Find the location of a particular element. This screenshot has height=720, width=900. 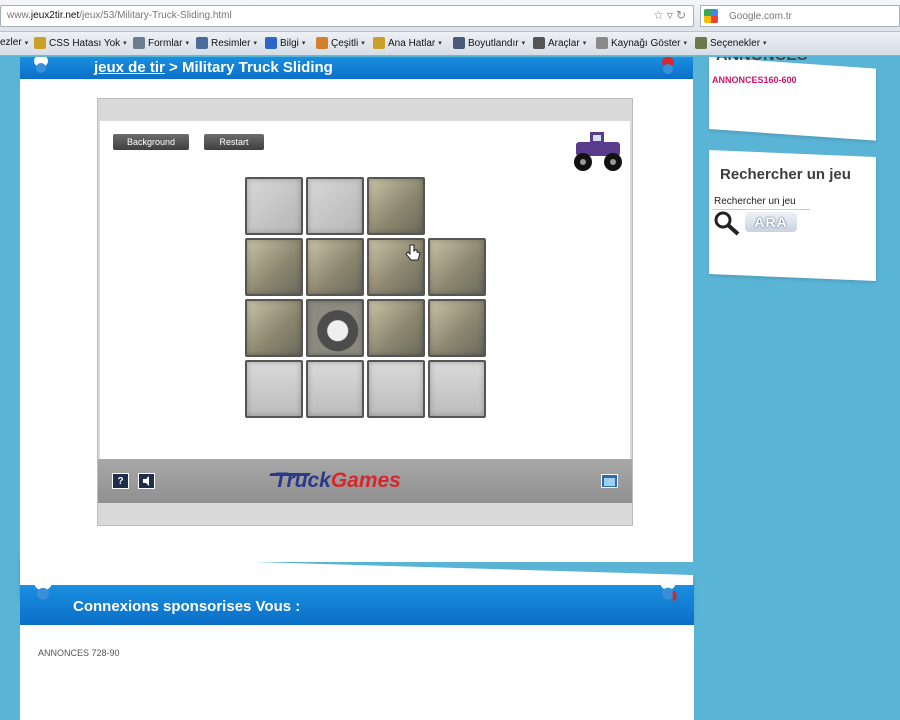

sponsored-title: Connexions sponsorises Vous : is located at coordinates (187, 606).